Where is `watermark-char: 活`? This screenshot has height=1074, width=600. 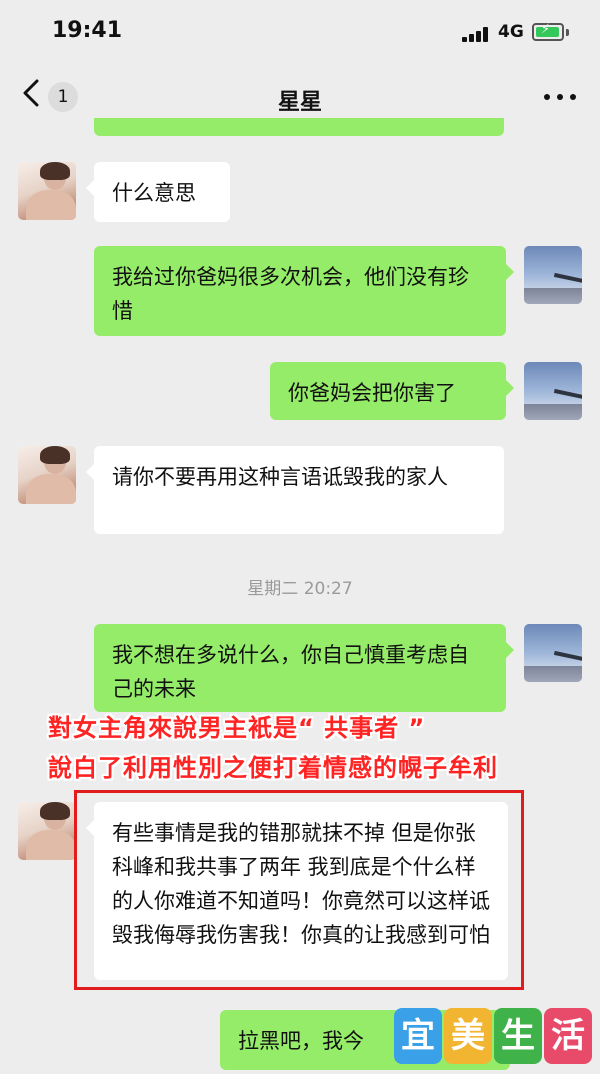
watermark-char: 活 is located at coordinates (568, 1036).